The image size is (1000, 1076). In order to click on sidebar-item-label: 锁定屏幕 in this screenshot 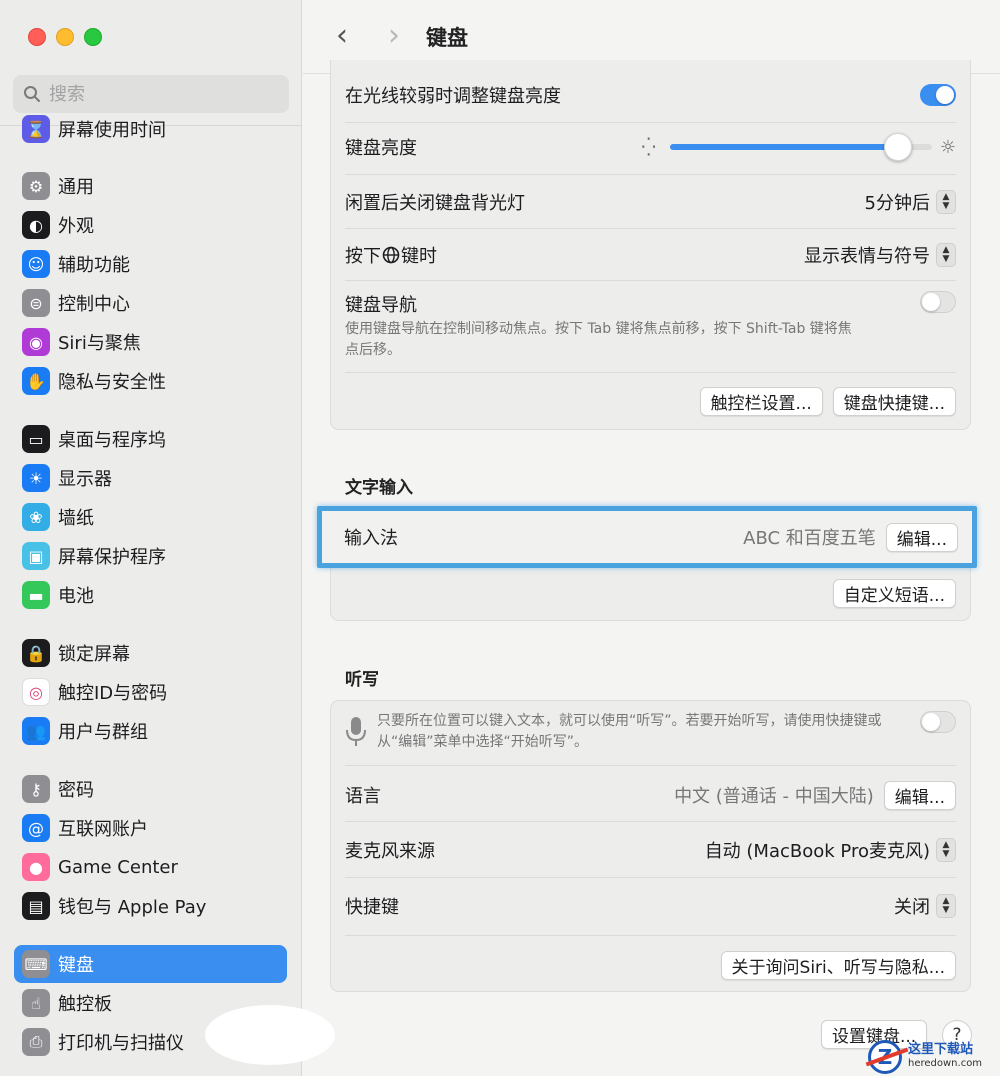, I will do `click(94, 654)`.